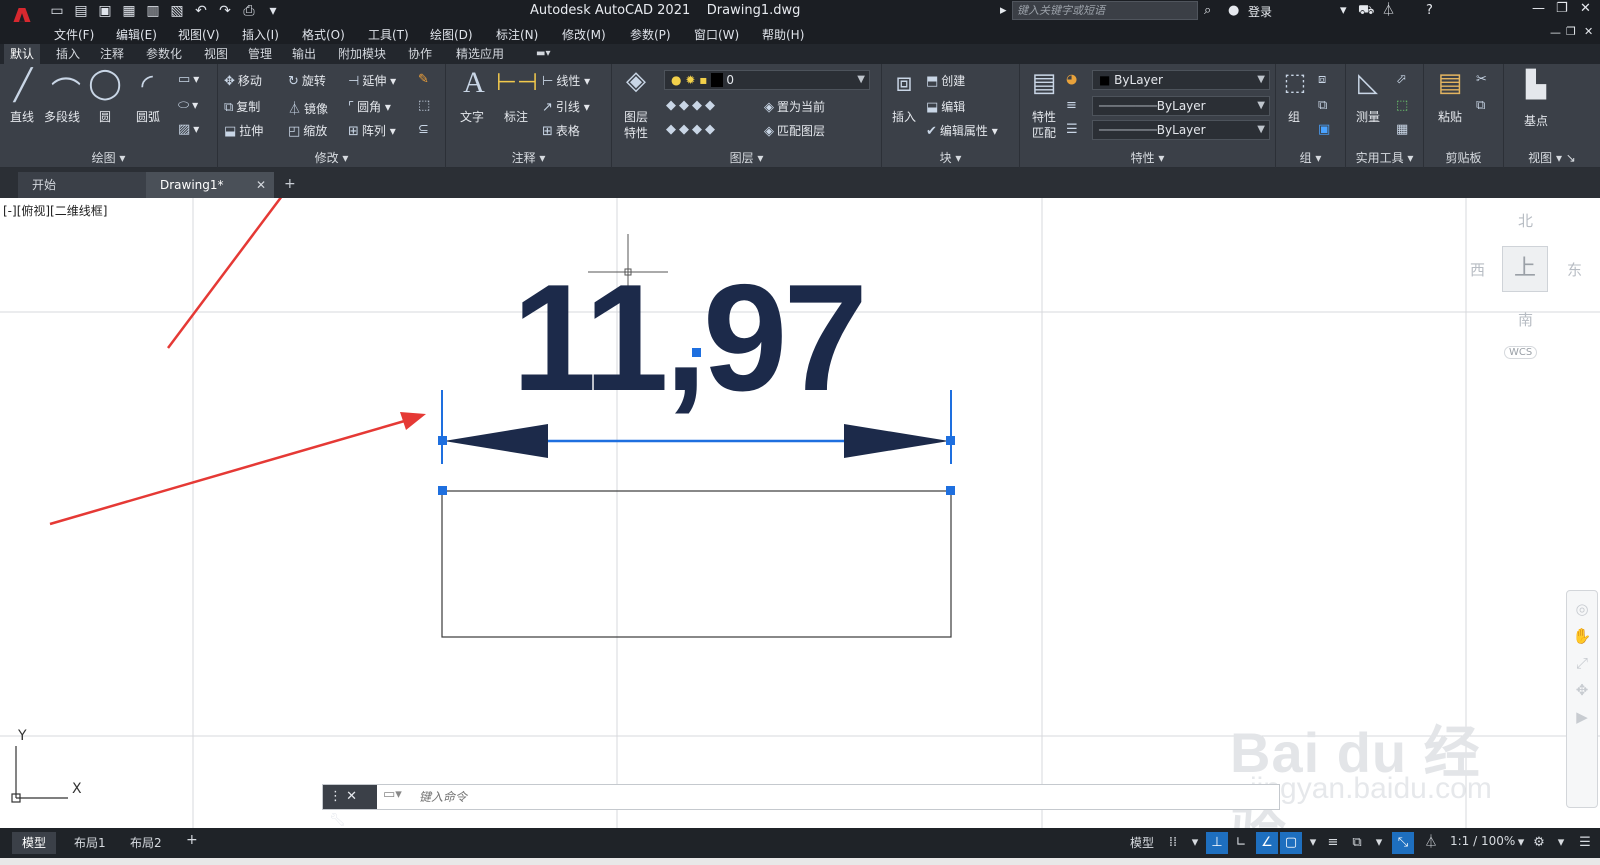  Describe the element at coordinates (81, 11) in the screenshot. I see `open-file-icon: ▤` at that location.